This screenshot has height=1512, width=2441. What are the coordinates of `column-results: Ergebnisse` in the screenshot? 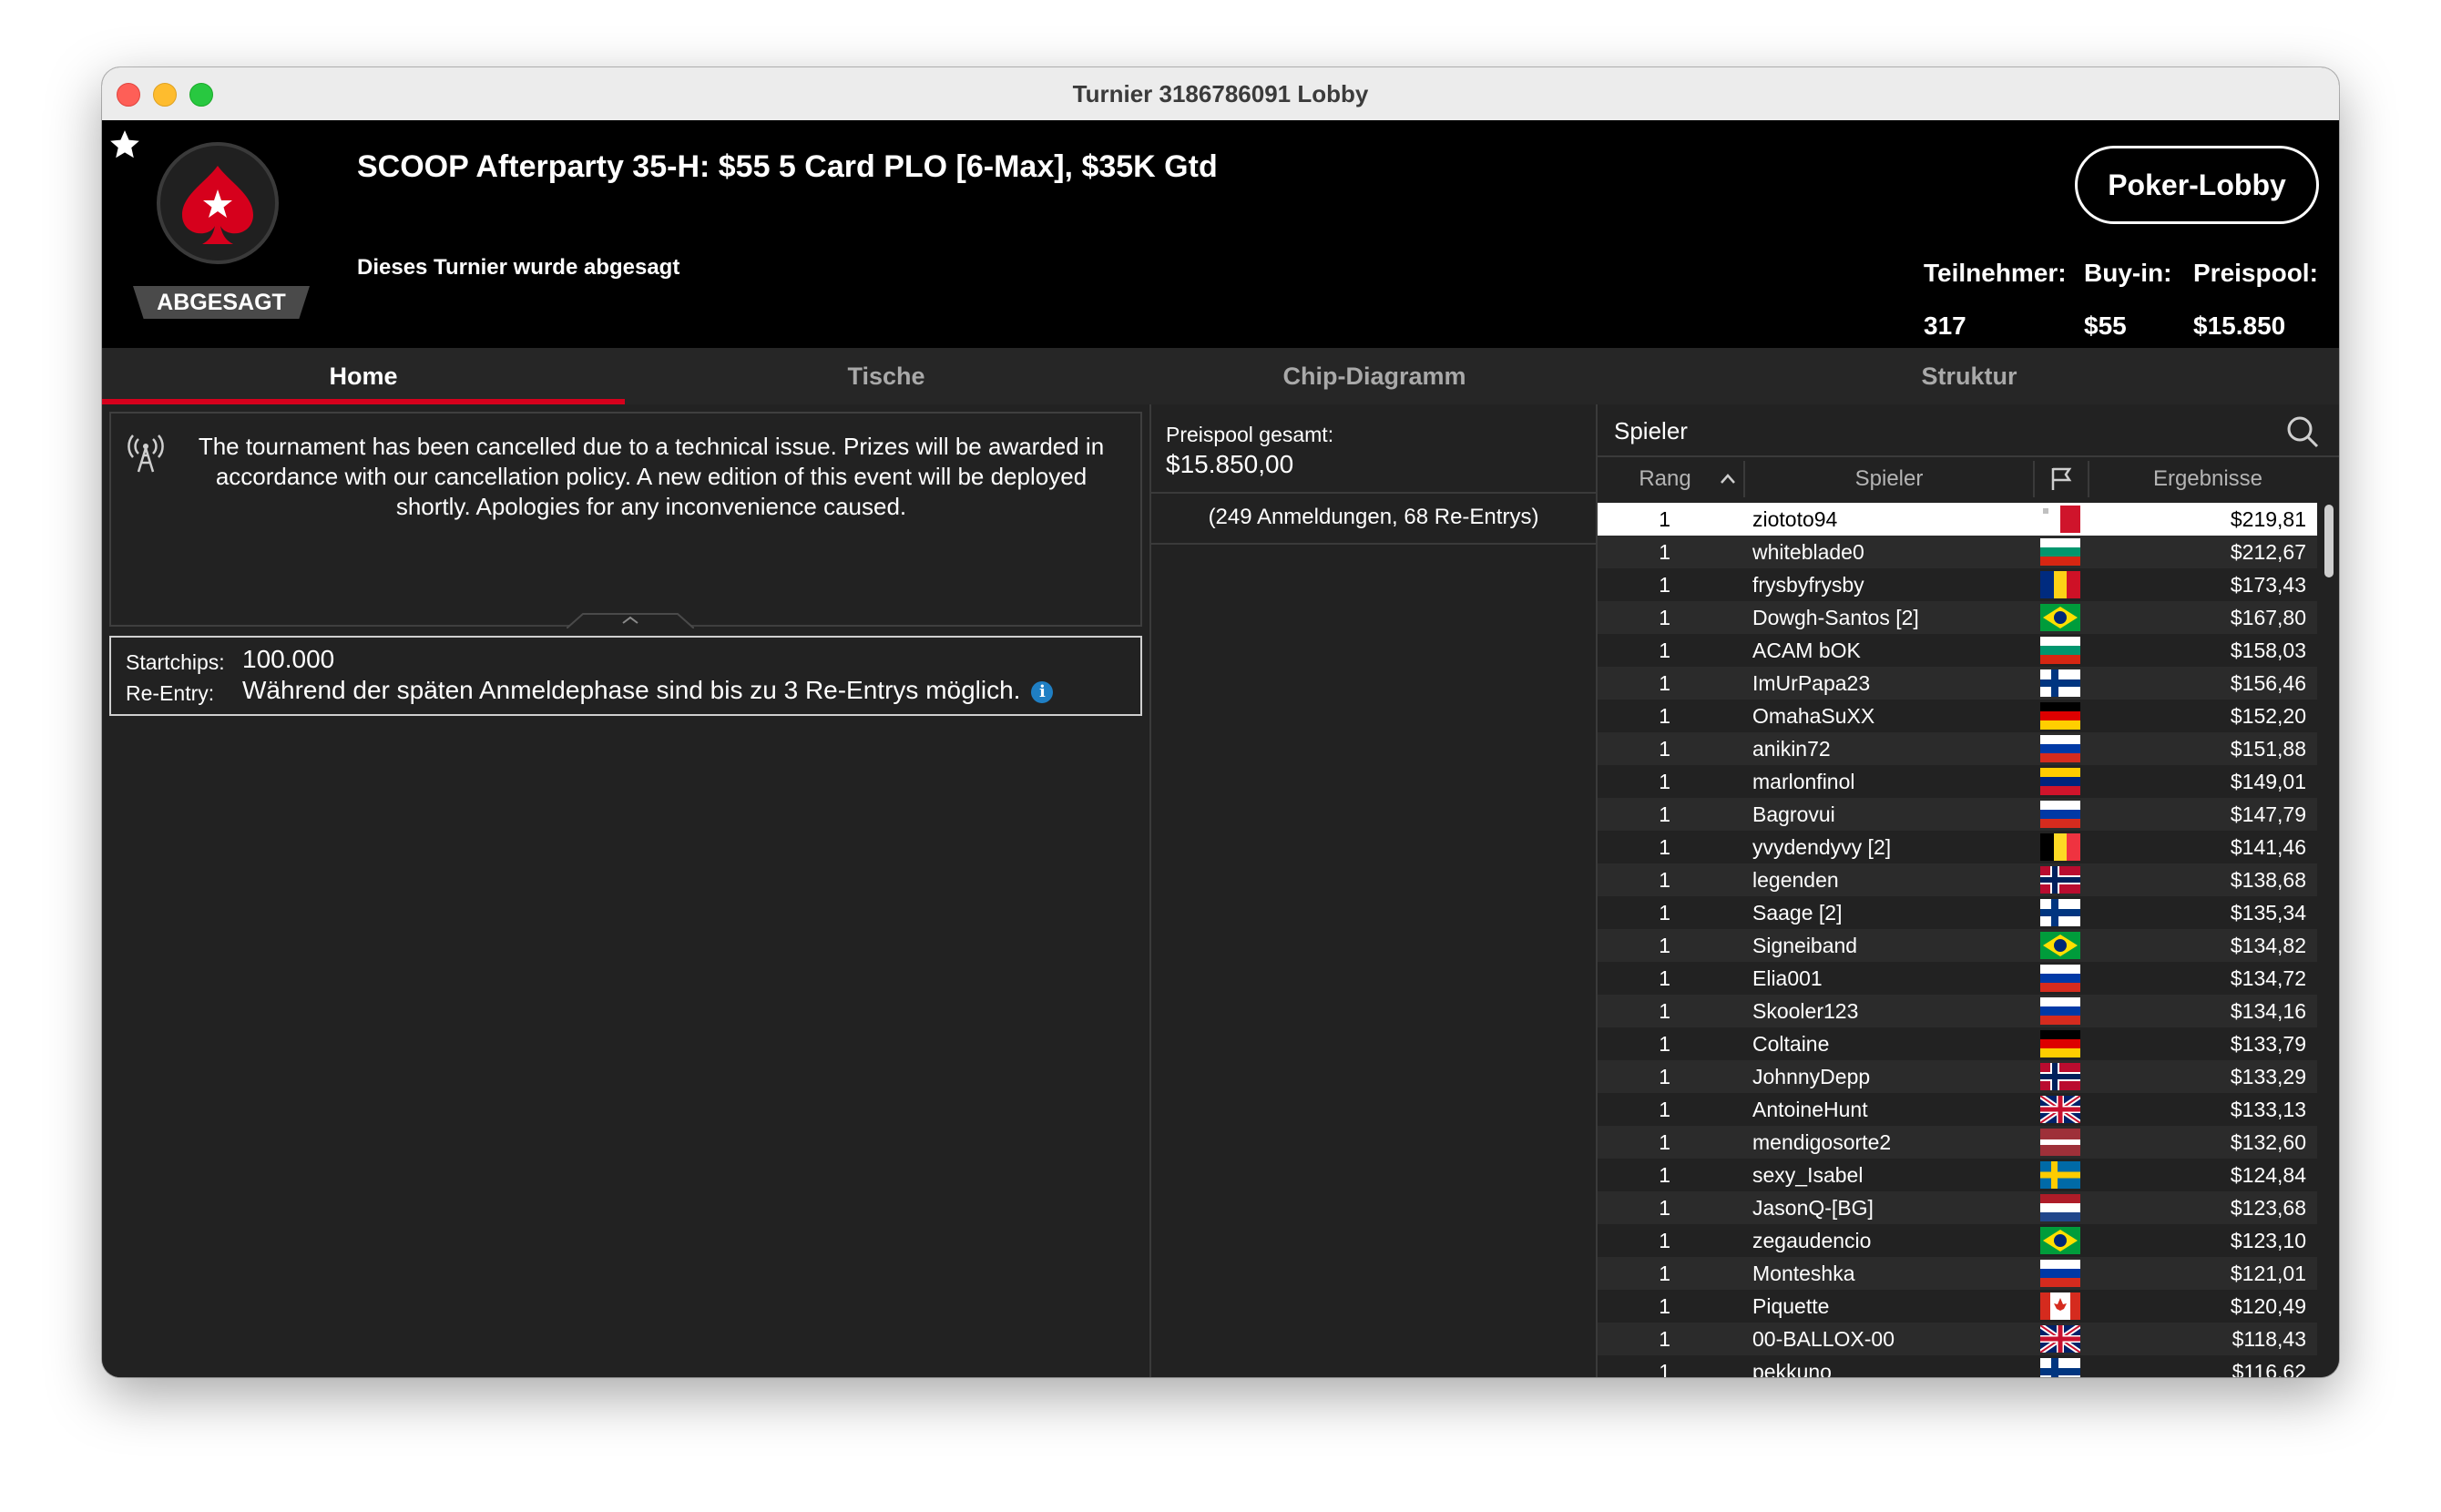 It's located at (2207, 479).